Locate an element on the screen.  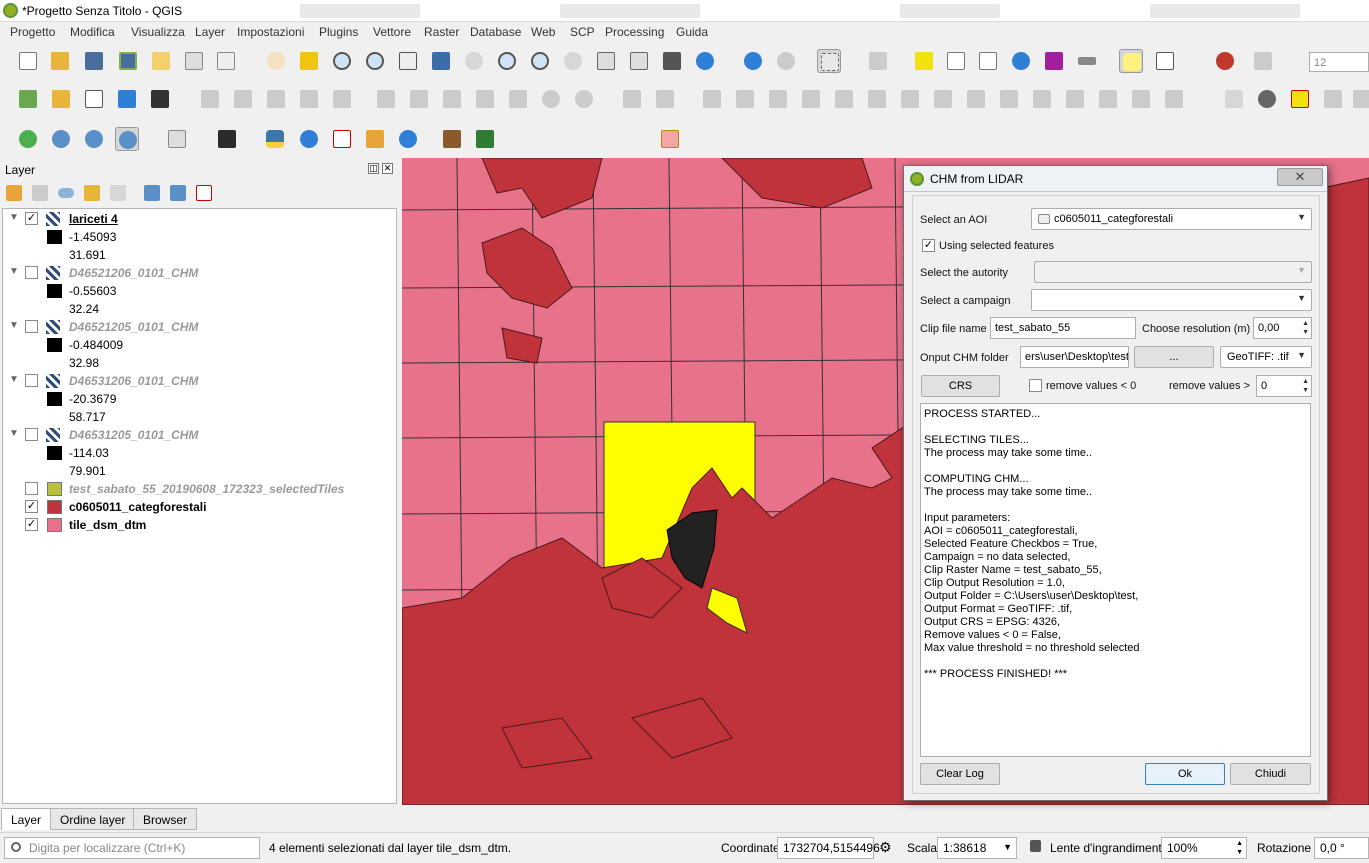
refresh-icon is located at coordinates (705, 61).